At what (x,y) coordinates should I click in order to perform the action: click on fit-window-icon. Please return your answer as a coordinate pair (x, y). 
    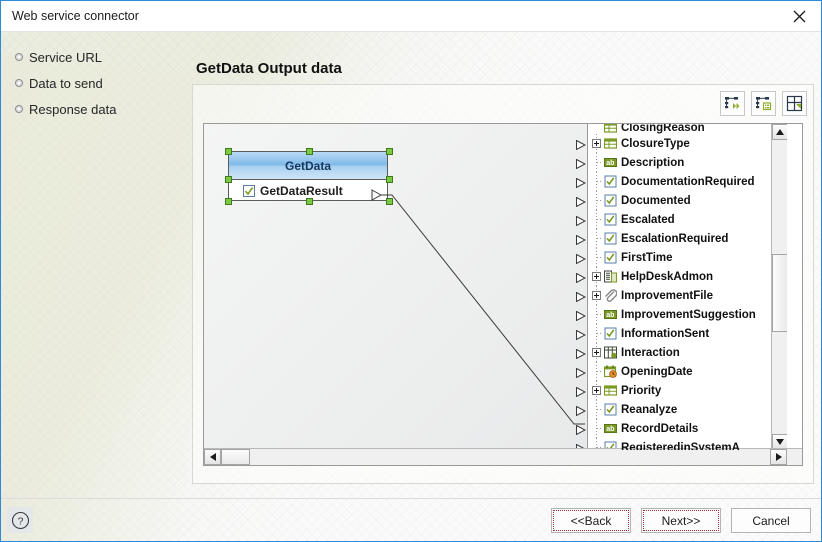
    Looking at the image, I should click on (794, 103).